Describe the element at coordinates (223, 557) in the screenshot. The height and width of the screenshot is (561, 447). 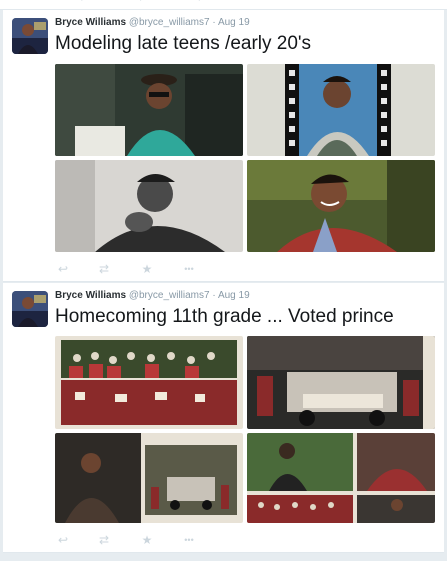
I see `timeline-gap` at that location.